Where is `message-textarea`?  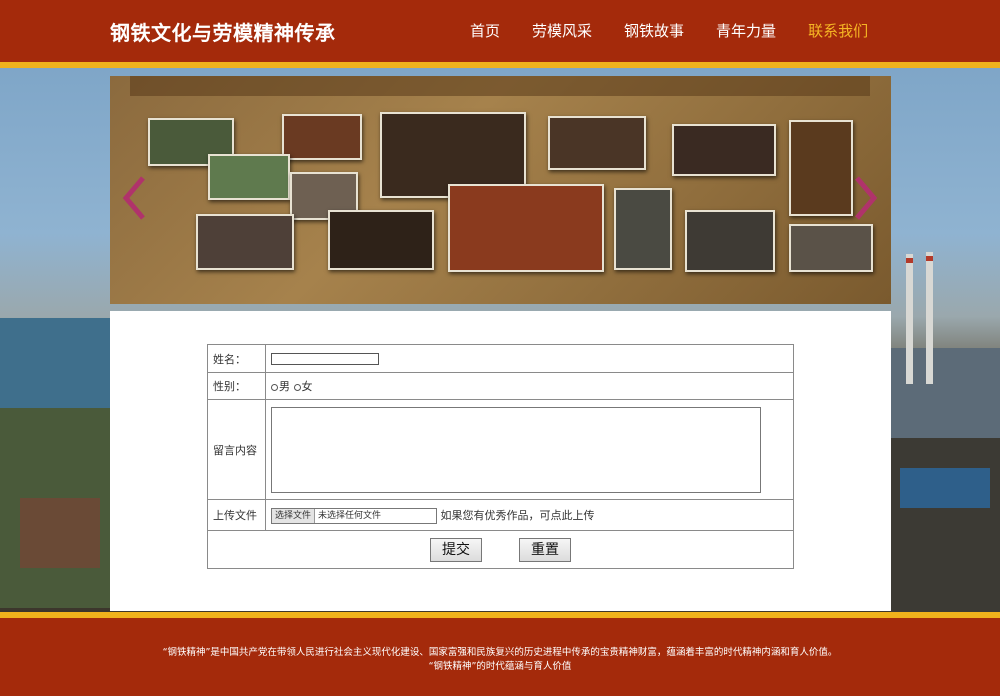
message-textarea is located at coordinates (516, 449).